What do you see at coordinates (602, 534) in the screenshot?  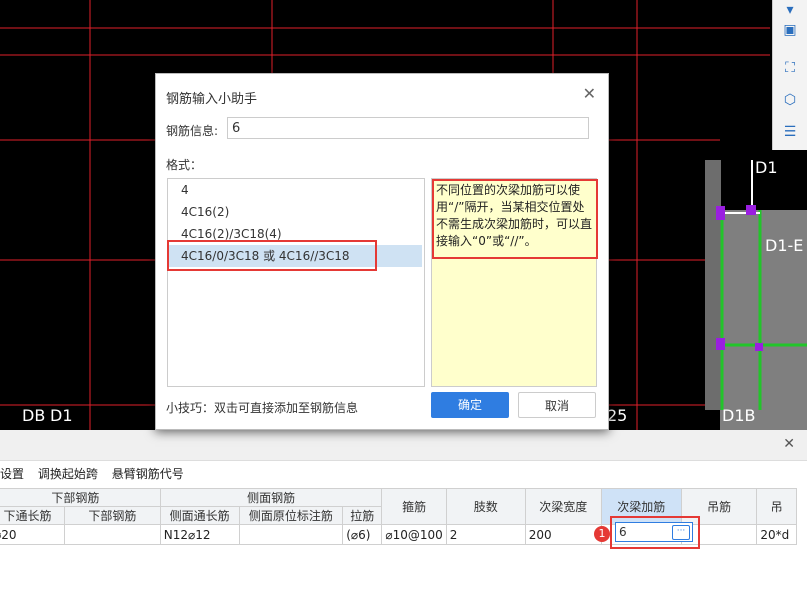 I see `step-badge: 1` at bounding box center [602, 534].